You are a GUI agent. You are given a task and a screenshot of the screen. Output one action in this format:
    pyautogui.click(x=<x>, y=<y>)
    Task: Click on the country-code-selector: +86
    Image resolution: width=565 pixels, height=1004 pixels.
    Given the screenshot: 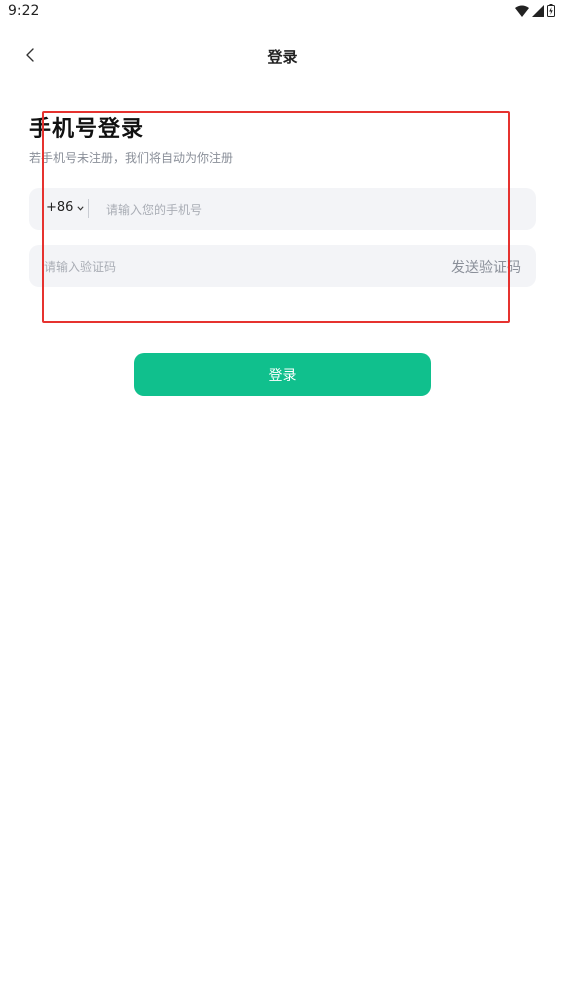 What is the action you would take?
    pyautogui.click(x=65, y=207)
    